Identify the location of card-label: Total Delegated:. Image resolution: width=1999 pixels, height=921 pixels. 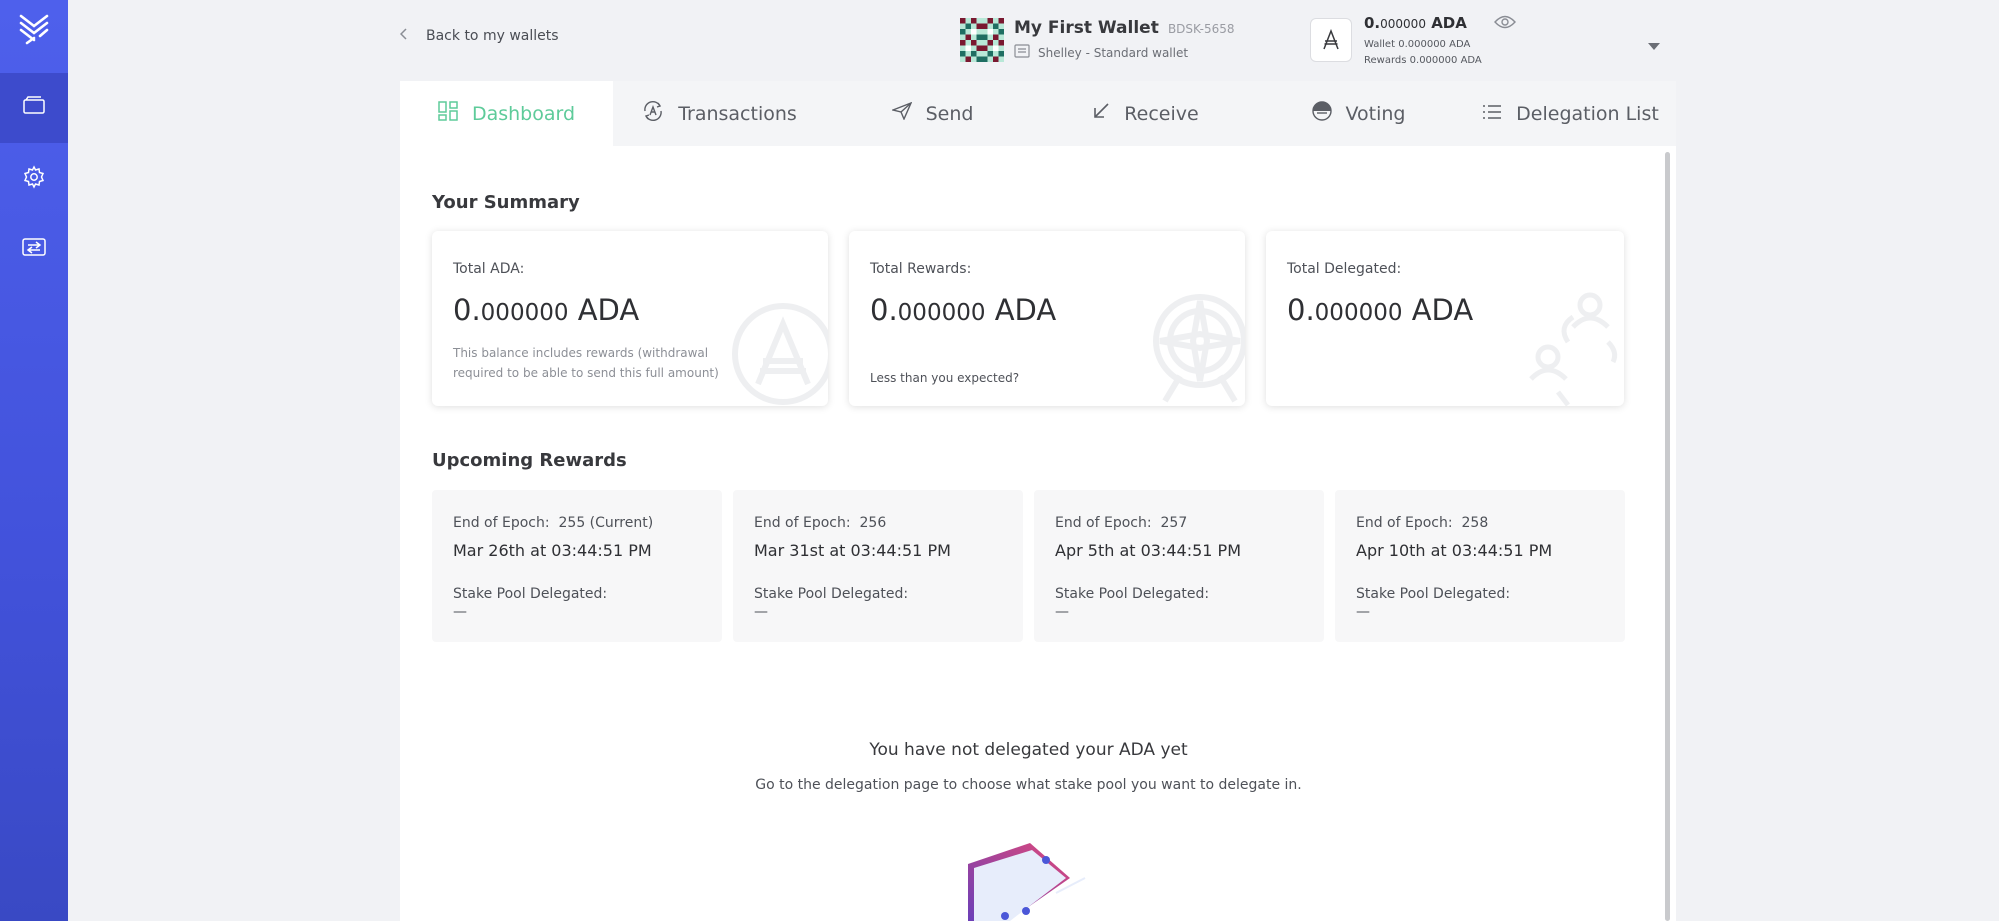
(1344, 269).